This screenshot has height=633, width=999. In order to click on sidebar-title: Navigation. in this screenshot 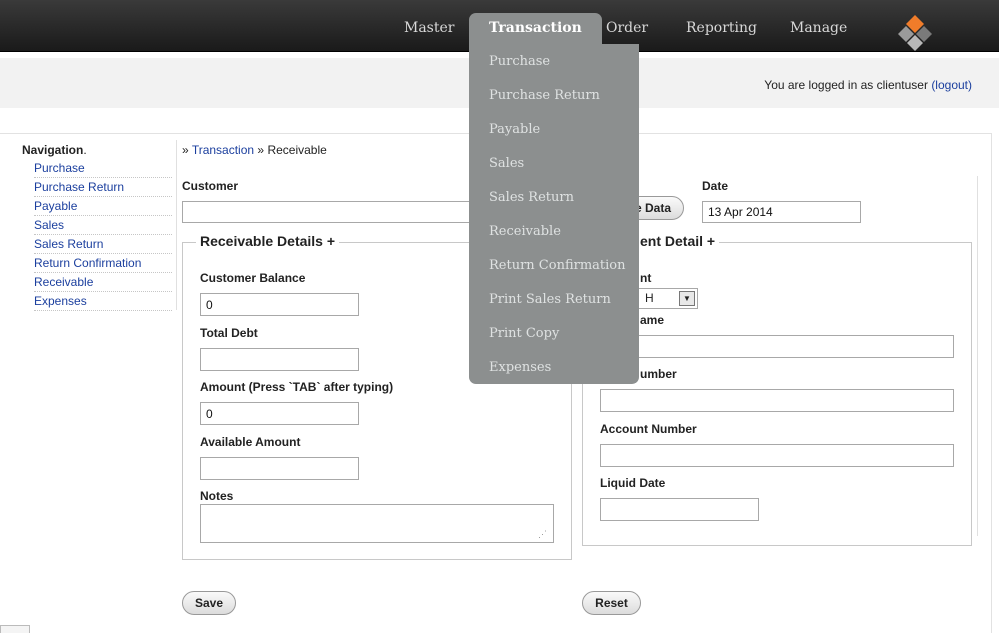, I will do `click(54, 150)`.